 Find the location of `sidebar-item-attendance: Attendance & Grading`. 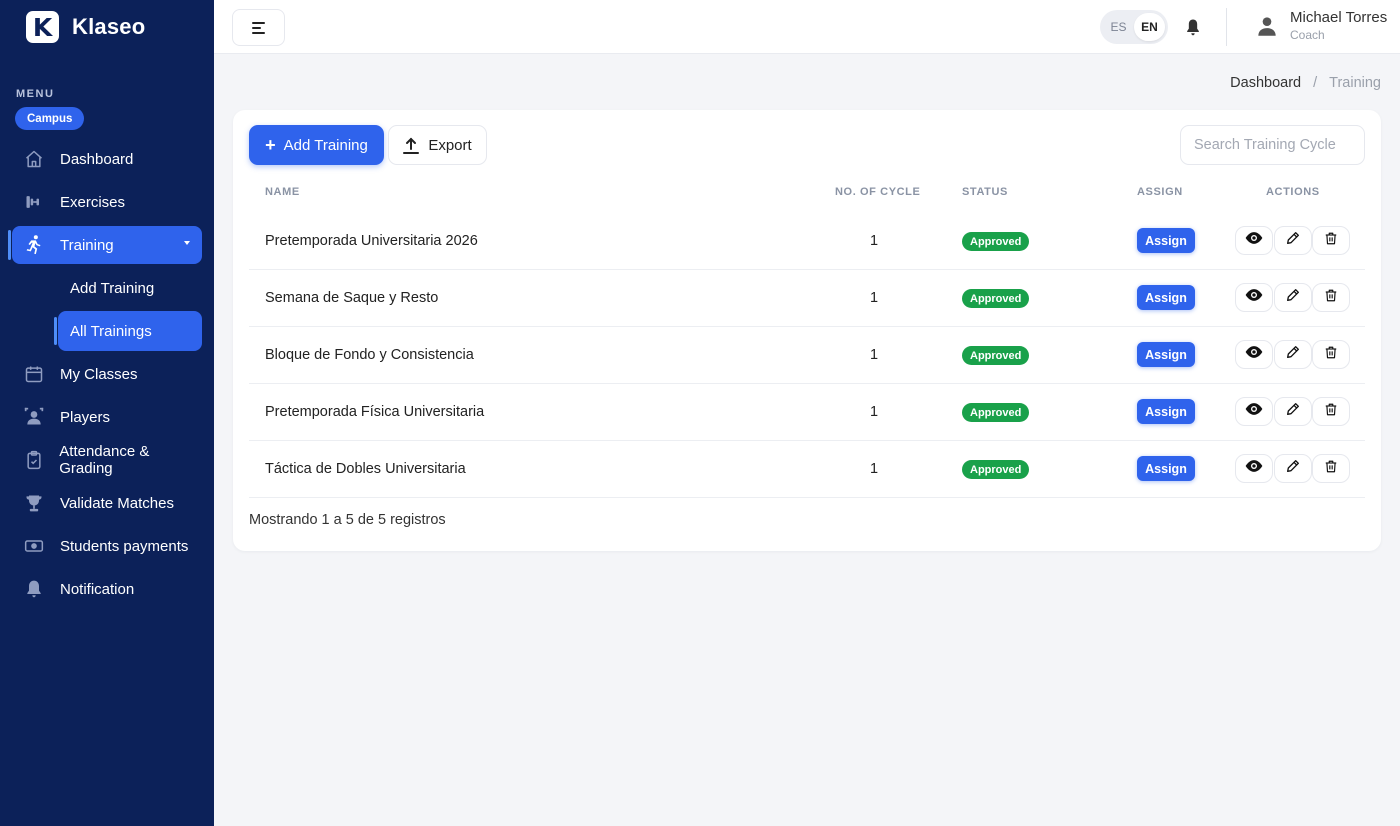

sidebar-item-attendance: Attendance & Grading is located at coordinates (107, 460).